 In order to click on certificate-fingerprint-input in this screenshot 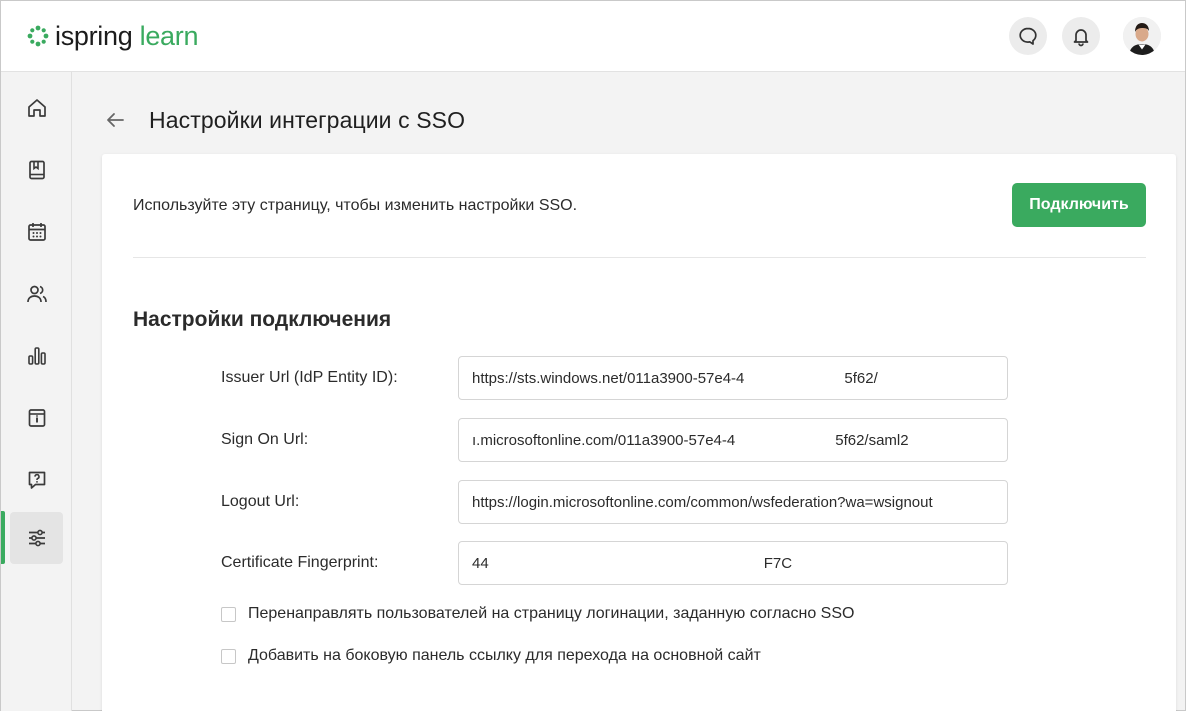, I will do `click(733, 563)`.